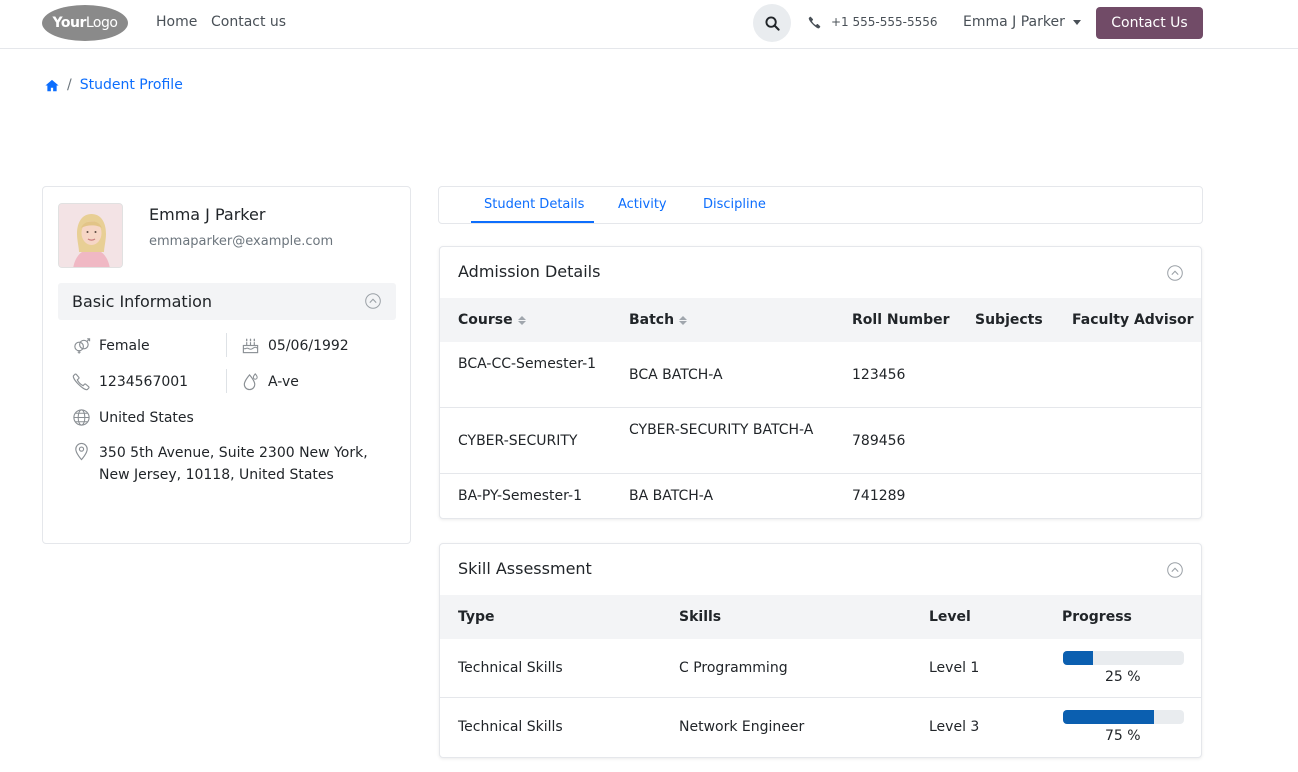 This screenshot has height=772, width=1298. I want to click on breadcrumb: / Student Profile, so click(114, 85).